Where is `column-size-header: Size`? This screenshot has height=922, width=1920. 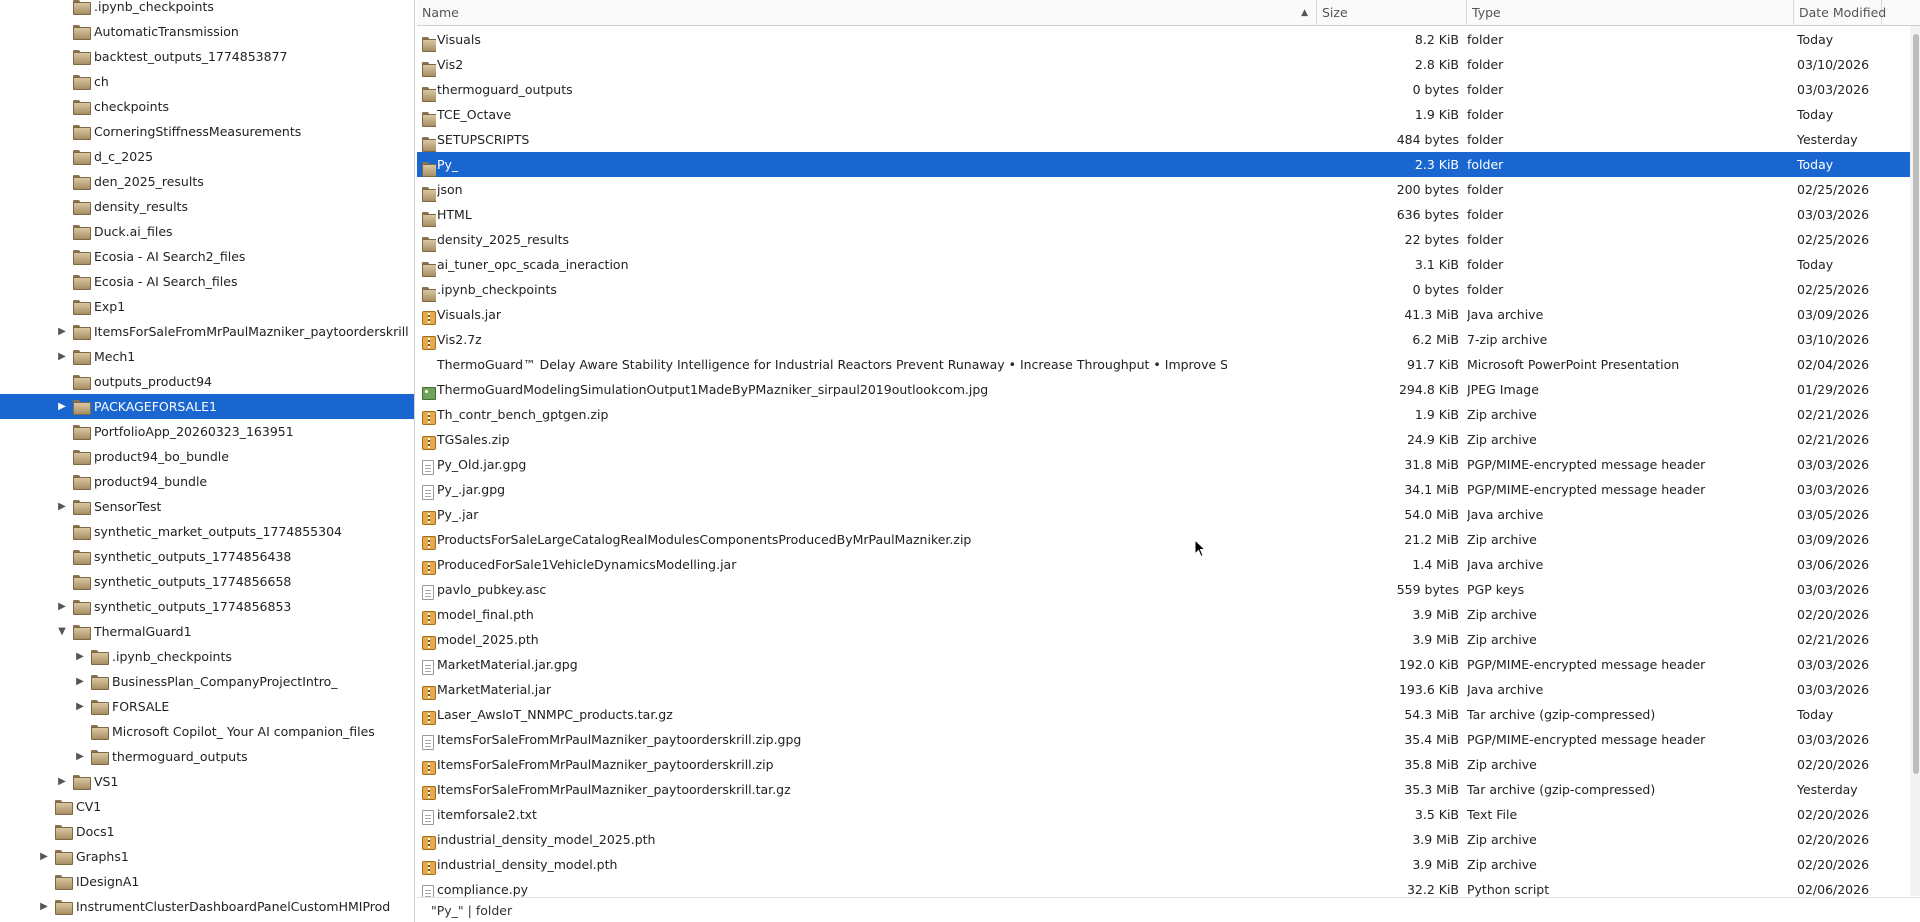 column-size-header: Size is located at coordinates (1392, 13).